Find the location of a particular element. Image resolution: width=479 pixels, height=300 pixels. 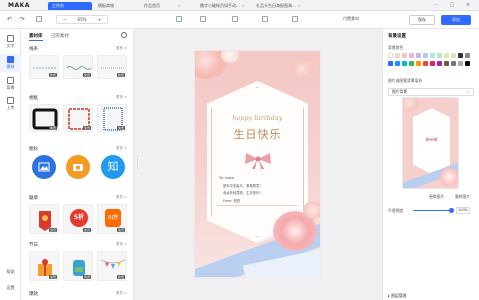

nav-upload: 上传 is located at coordinates (10, 104).